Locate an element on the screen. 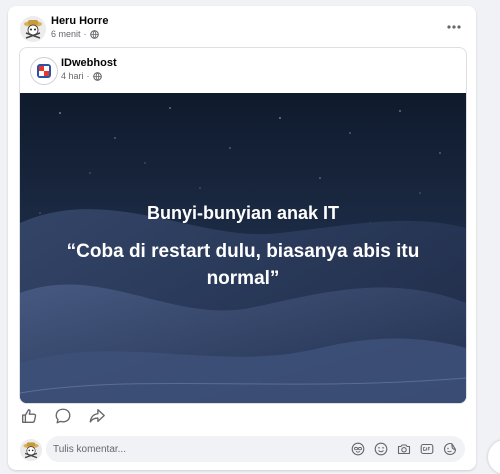  author-avatar is located at coordinates (33, 29).